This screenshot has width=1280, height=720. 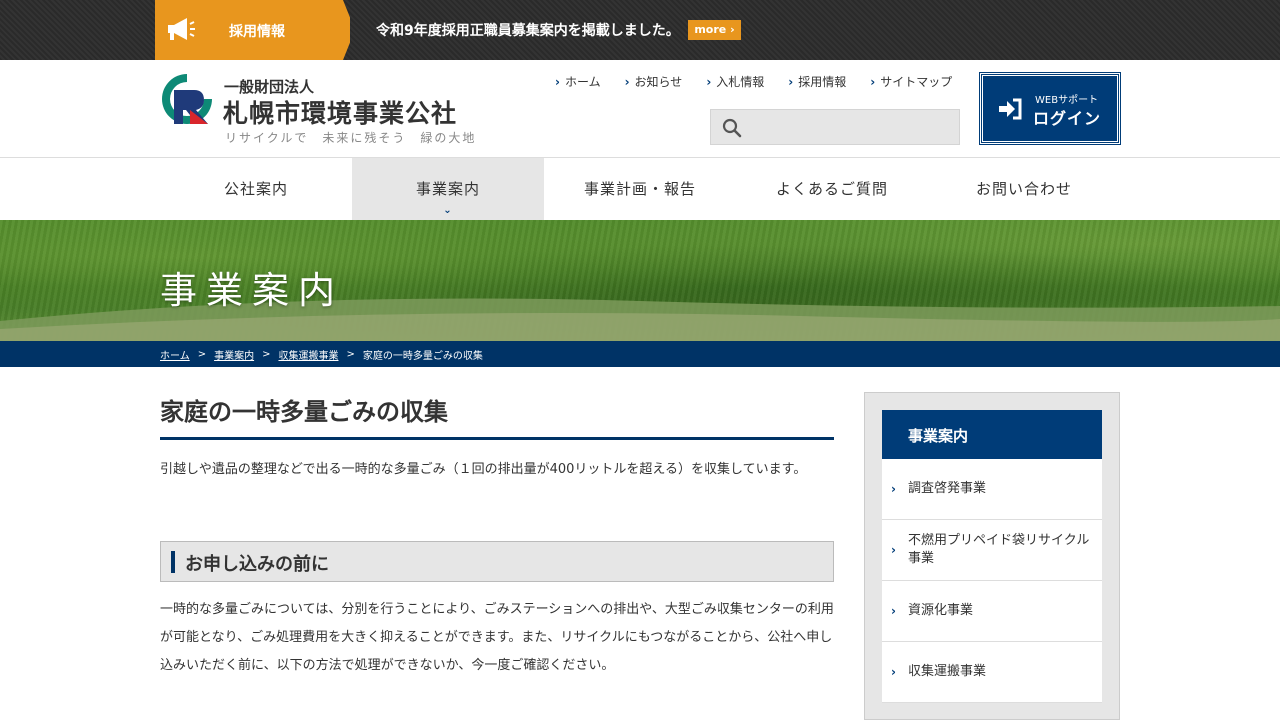 I want to click on sidebar-item-survey: › 調査啓発事業, so click(x=992, y=489).